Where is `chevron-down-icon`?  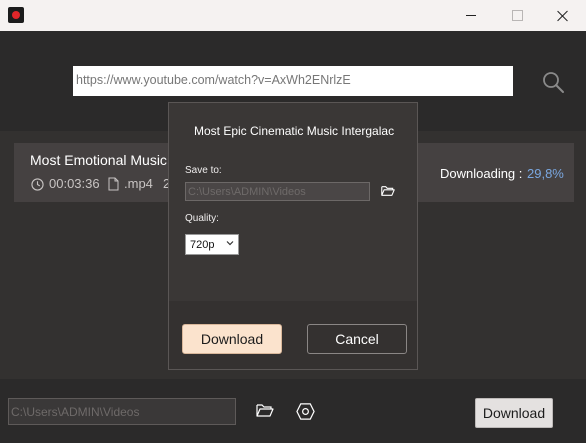 chevron-down-icon is located at coordinates (230, 243).